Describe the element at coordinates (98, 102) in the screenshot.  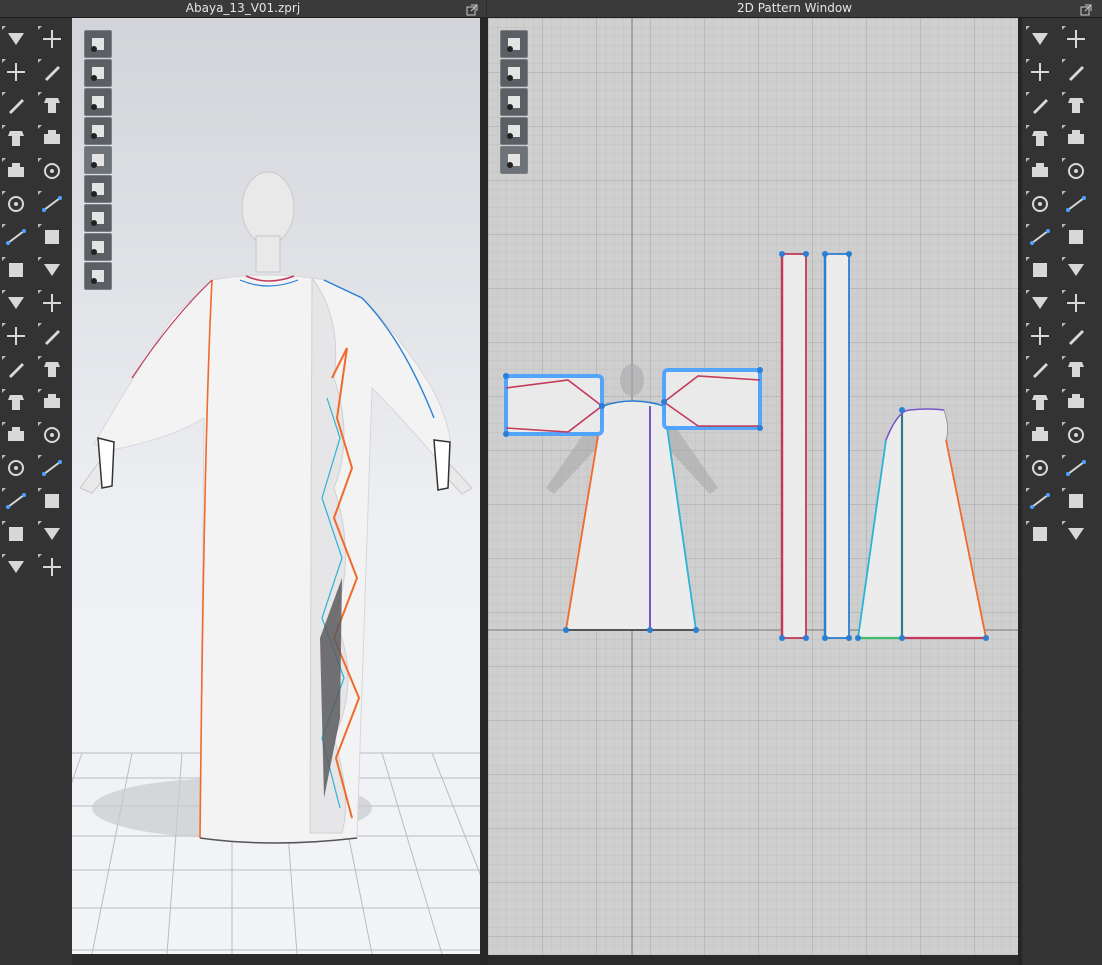
I see `show-pattern-icon` at that location.